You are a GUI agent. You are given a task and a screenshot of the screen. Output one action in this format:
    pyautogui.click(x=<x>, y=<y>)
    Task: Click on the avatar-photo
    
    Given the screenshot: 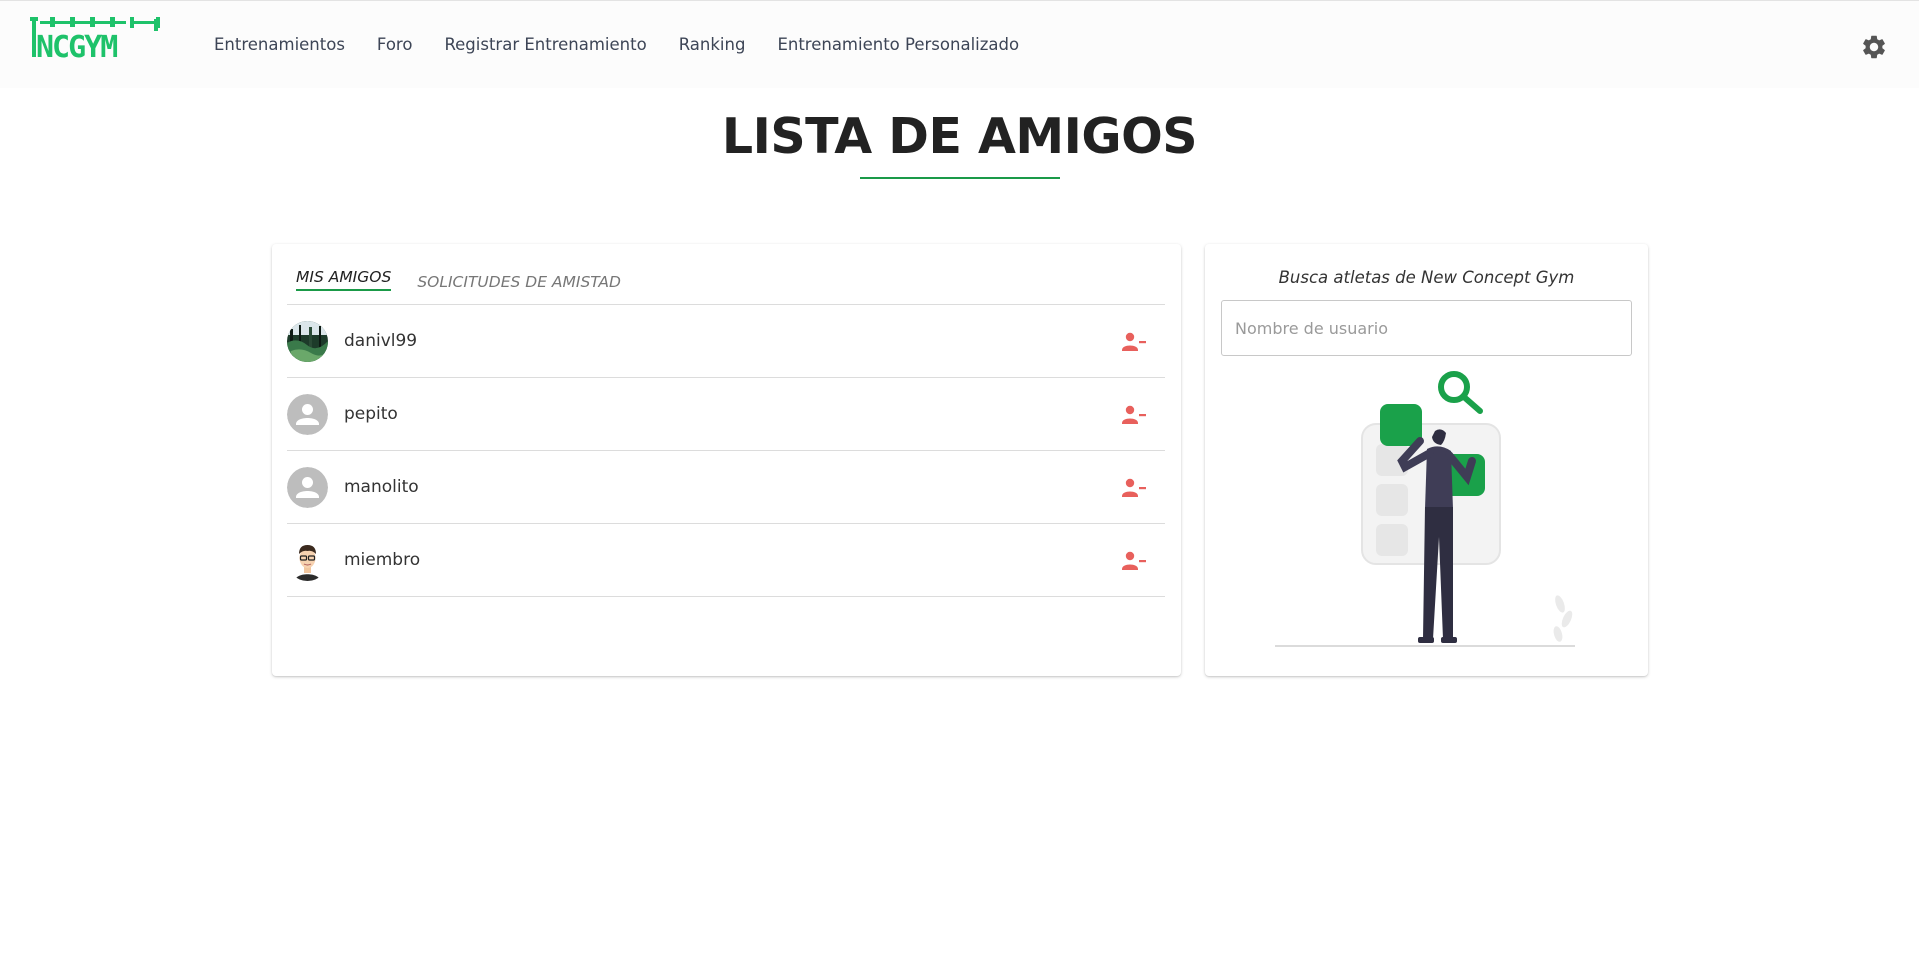 What is the action you would take?
    pyautogui.click(x=307, y=341)
    